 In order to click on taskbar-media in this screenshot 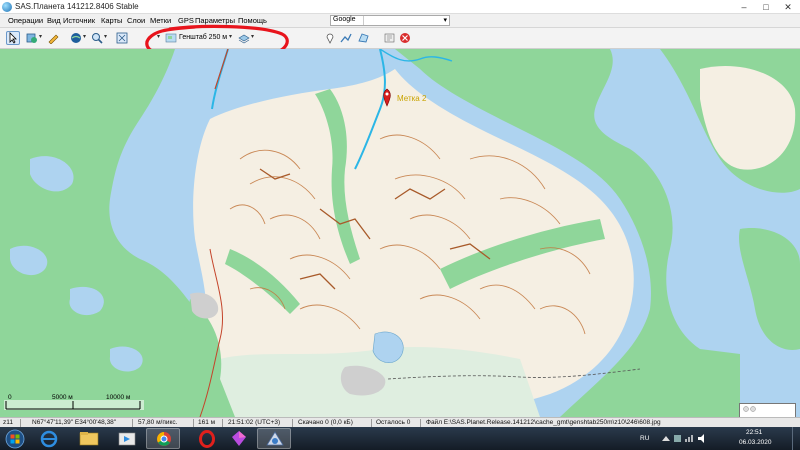, I will do `click(127, 438)`.